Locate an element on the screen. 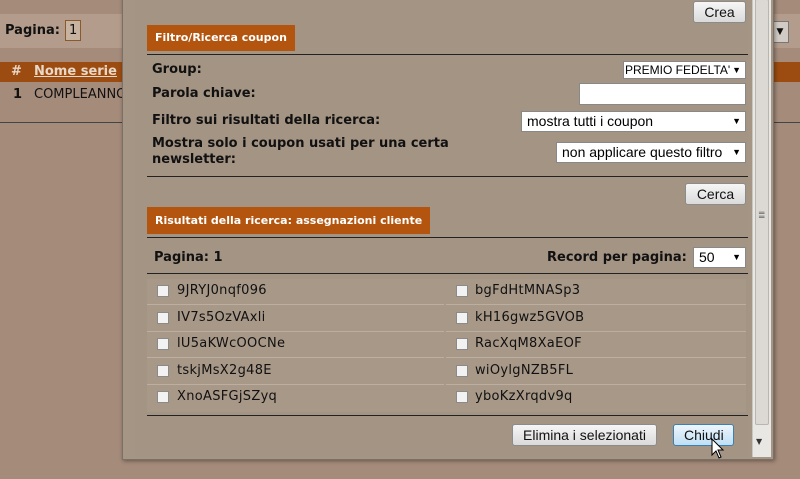 The width and height of the screenshot is (800, 479). results-header-divider is located at coordinates (447, 273).